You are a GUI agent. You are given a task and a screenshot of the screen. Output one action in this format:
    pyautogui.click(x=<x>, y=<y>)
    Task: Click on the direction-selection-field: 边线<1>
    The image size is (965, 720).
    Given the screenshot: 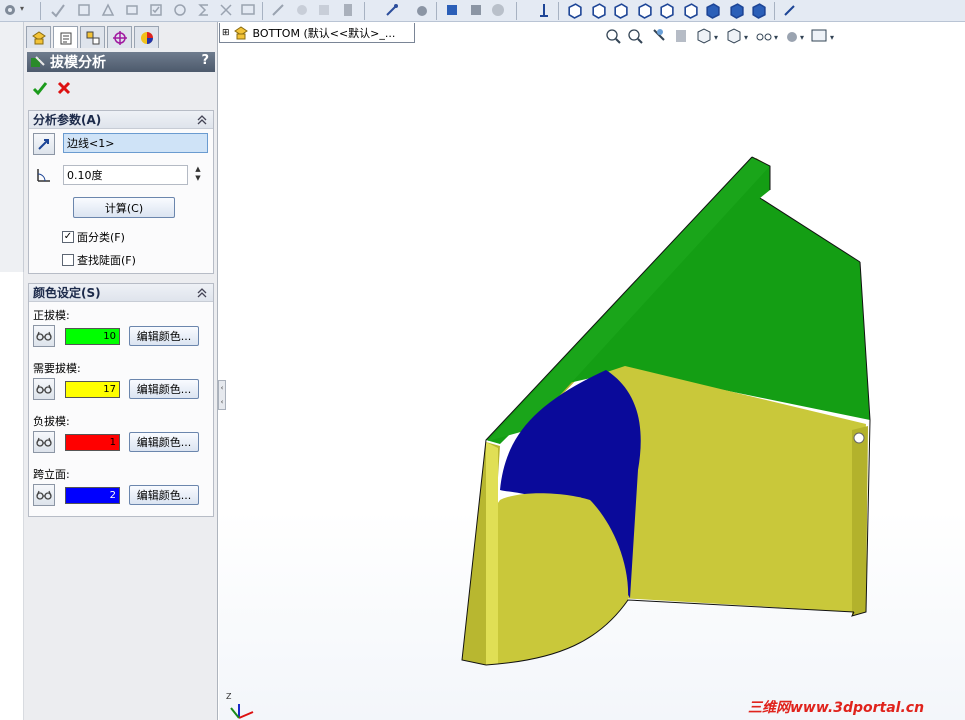 What is the action you would take?
    pyautogui.click(x=135, y=143)
    